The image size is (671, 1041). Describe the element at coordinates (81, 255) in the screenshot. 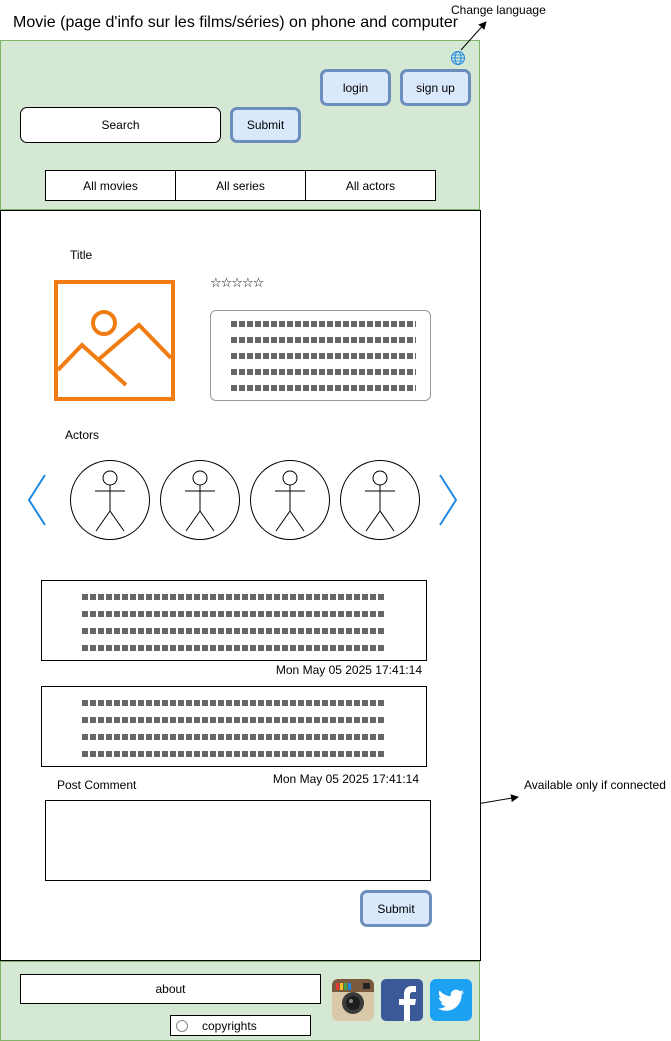

I see `title-label: Title` at that location.